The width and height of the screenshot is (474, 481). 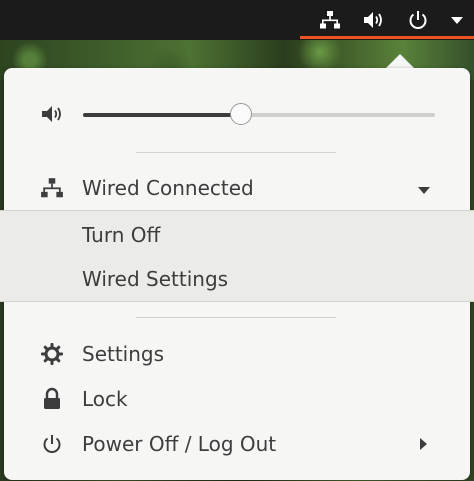 What do you see at coordinates (52, 354) in the screenshot?
I see `gear-icon` at bounding box center [52, 354].